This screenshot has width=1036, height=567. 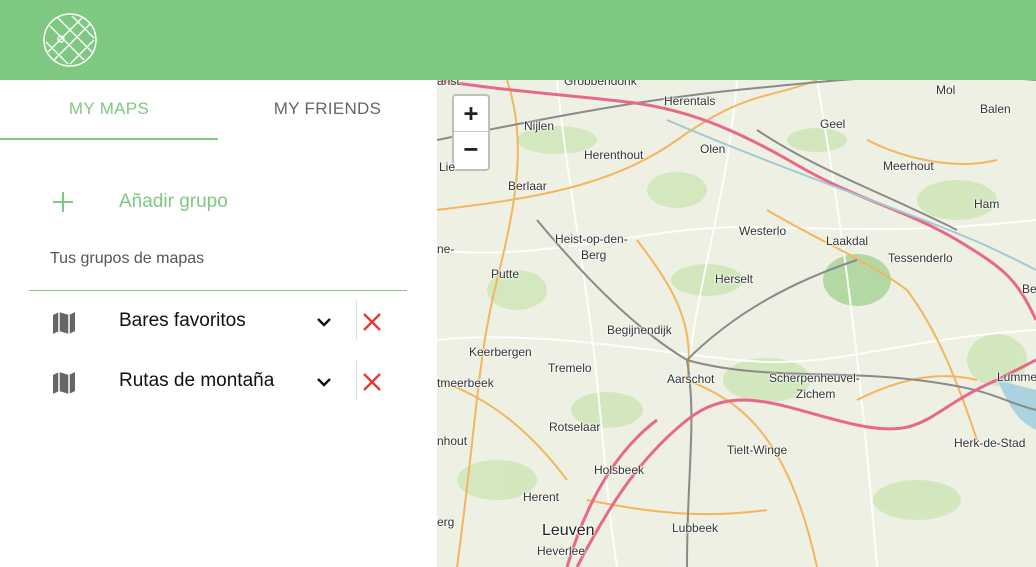 I want to click on zoom-out-button: −, so click(x=471, y=150).